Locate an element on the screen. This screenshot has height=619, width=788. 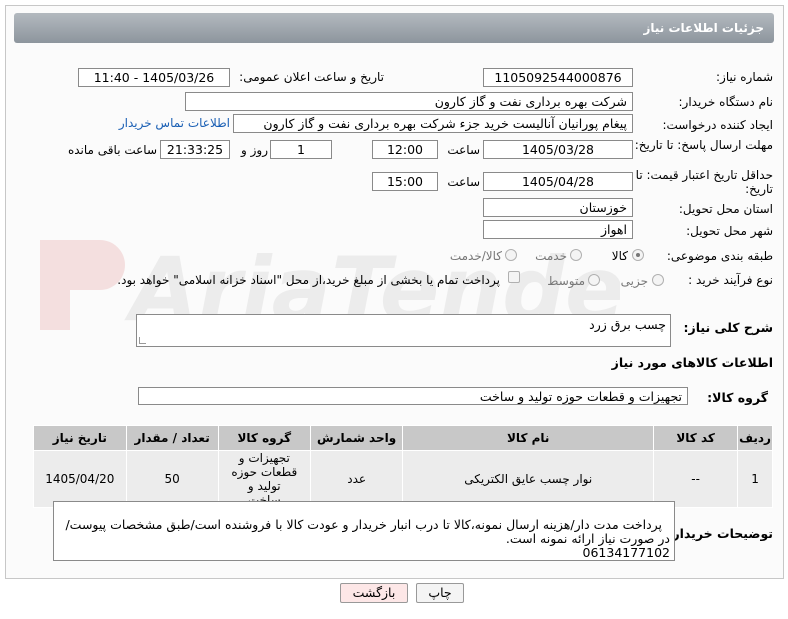
buyer-org-label: نام دستگاه خریدار: is located at coordinates (726, 102).